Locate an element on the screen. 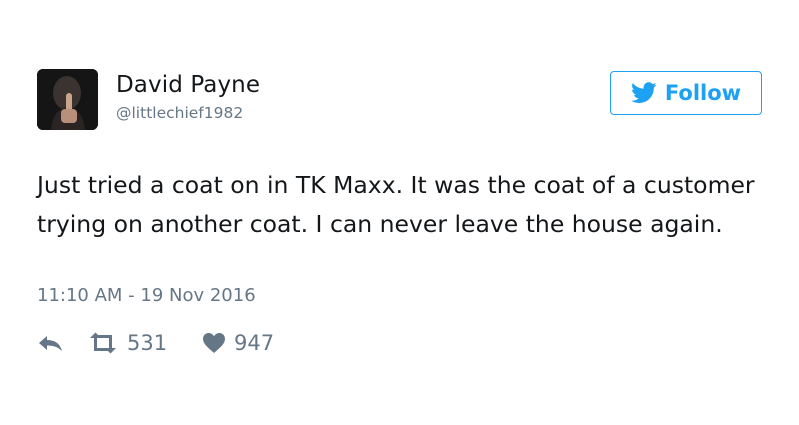  user-display-name: David Payne is located at coordinates (188, 85).